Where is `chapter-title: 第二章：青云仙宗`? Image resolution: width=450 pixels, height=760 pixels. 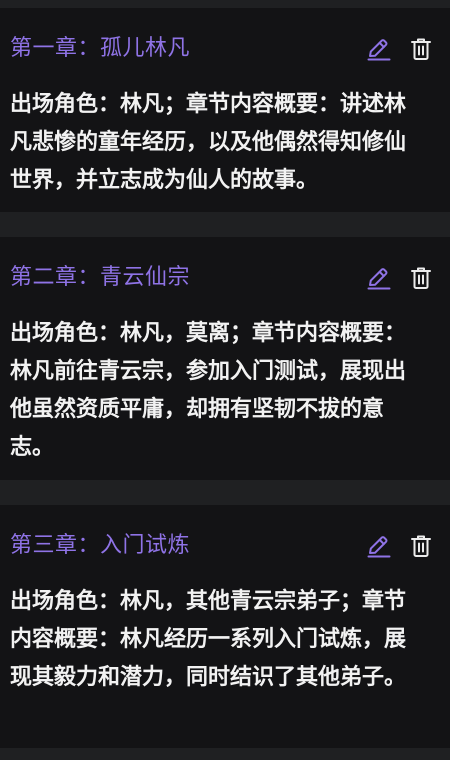
chapter-title: 第二章：青云仙宗 is located at coordinates (100, 277).